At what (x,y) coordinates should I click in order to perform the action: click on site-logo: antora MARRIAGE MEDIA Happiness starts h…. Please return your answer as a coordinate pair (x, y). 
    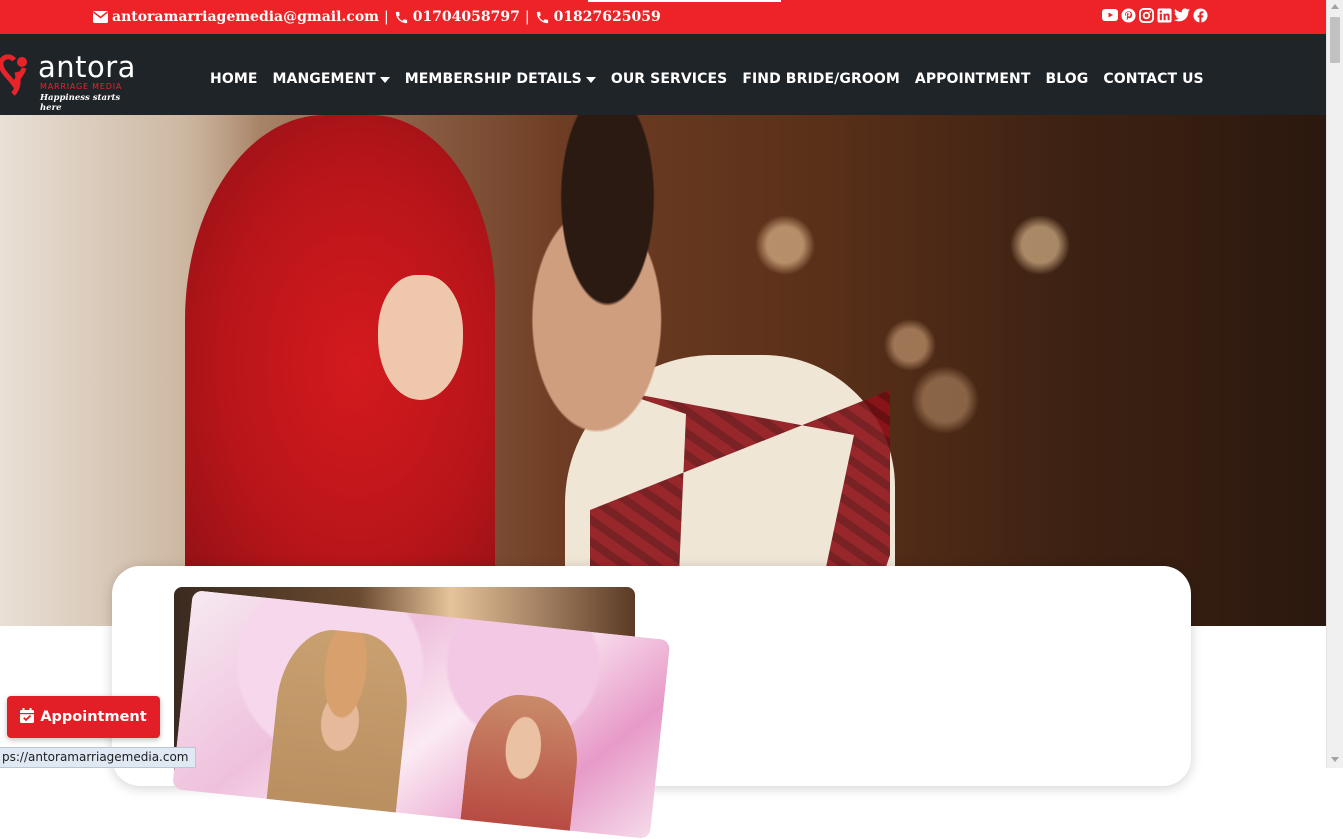
    Looking at the image, I should click on (70, 79).